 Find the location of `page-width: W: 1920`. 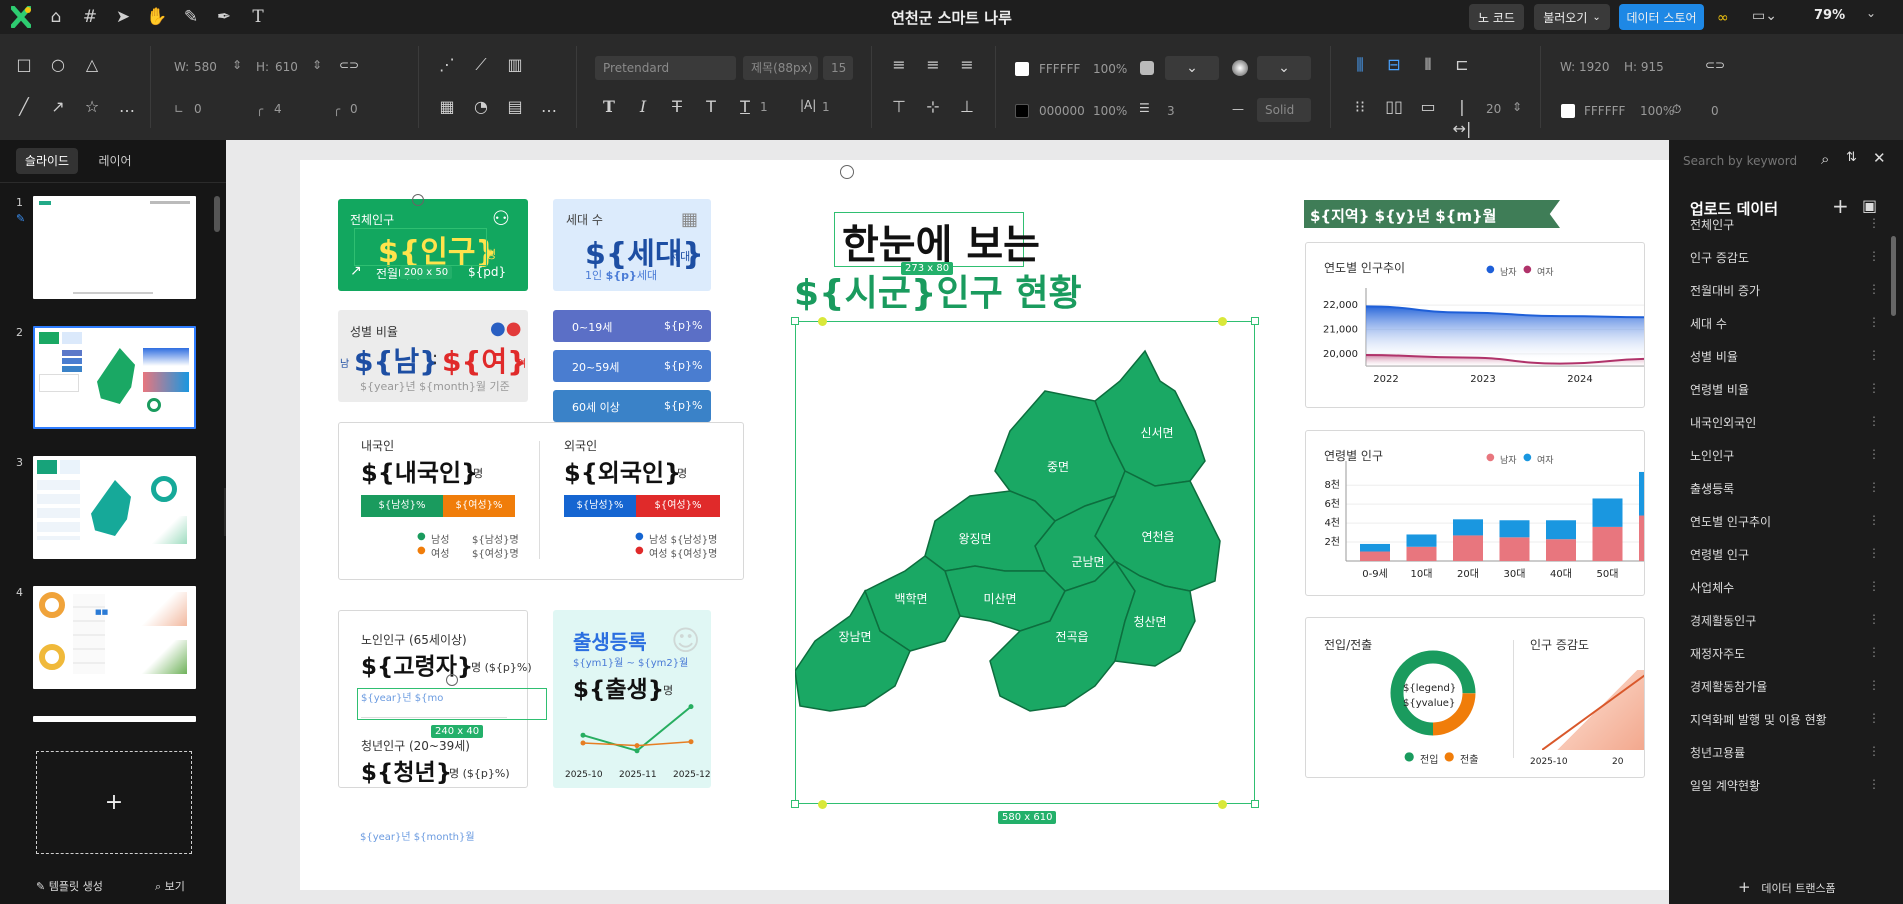

page-width: W: 1920 is located at coordinates (1585, 67).